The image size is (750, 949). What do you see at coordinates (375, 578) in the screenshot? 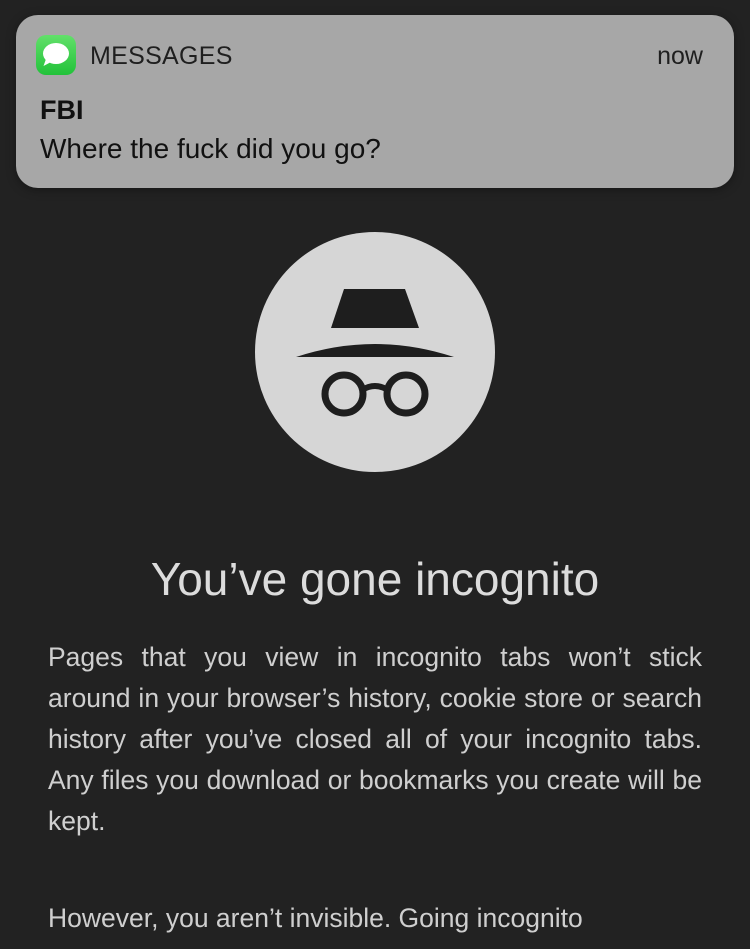
I see `incognito-heading: You’ve gone incognito` at bounding box center [375, 578].